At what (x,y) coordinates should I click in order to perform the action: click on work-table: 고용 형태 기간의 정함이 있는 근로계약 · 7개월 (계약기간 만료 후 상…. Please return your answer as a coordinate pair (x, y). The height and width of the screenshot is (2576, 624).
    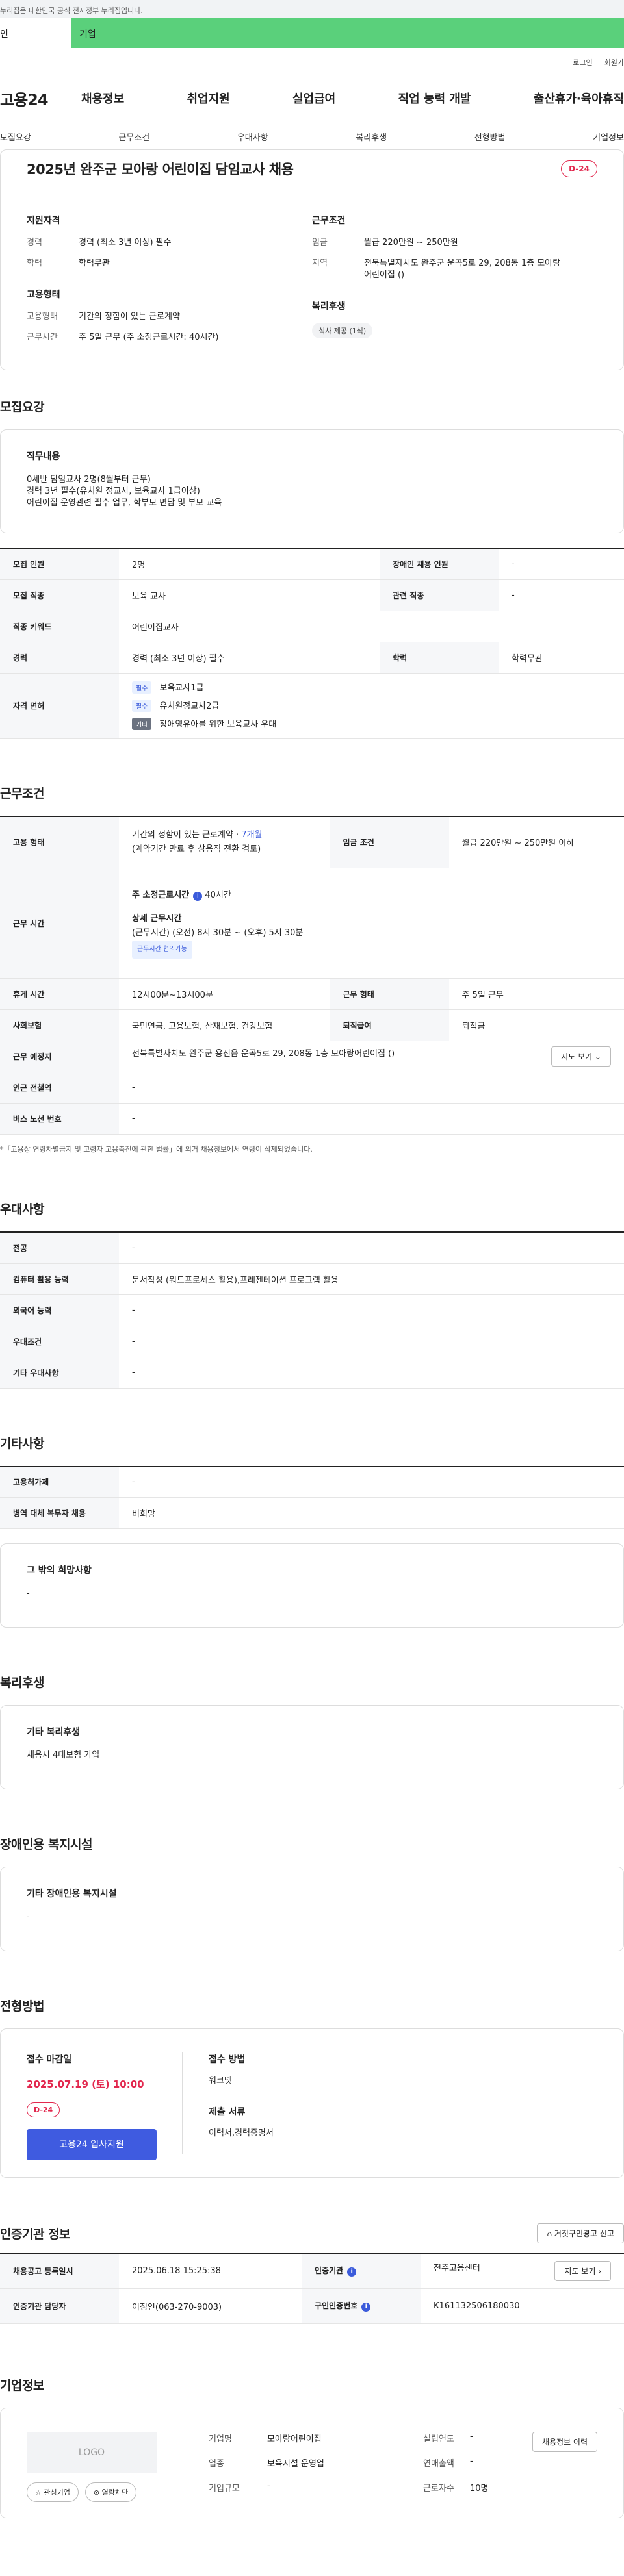
    Looking at the image, I should click on (312, 975).